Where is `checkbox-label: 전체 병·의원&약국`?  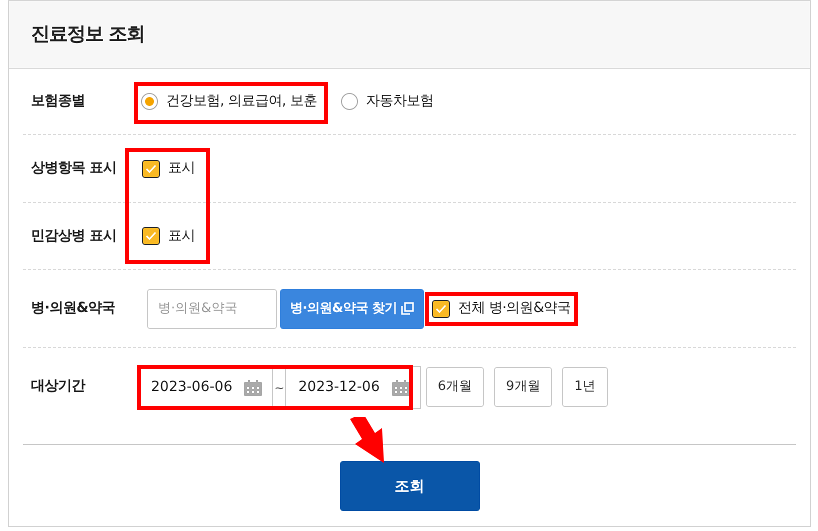
checkbox-label: 전체 병·의원&약국 is located at coordinates (514, 308).